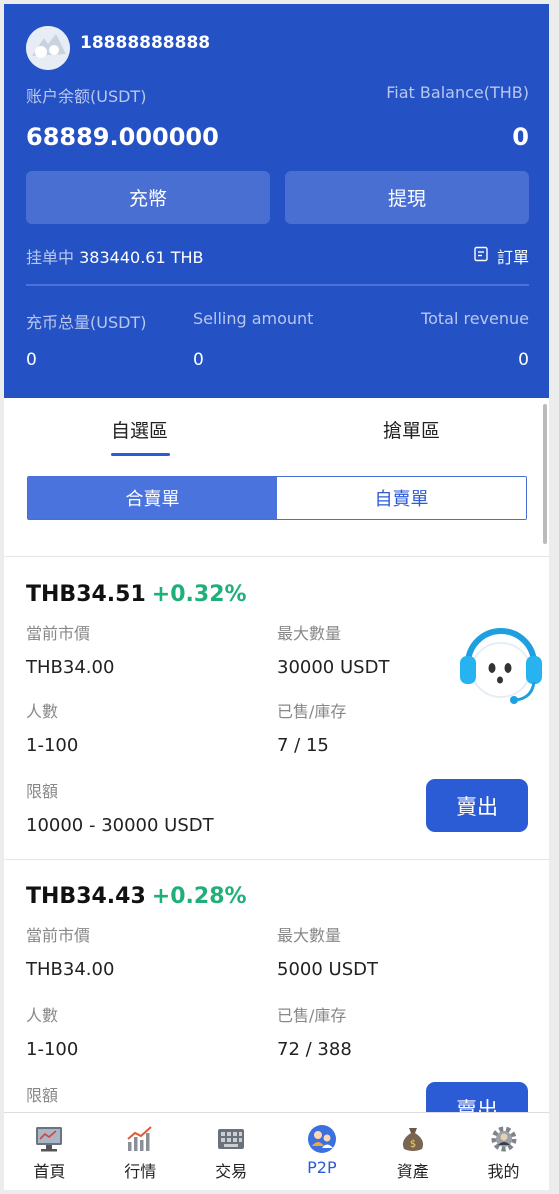 The height and width of the screenshot is (1194, 559). What do you see at coordinates (49, 1139) in the screenshot?
I see `home-monitor-icon` at bounding box center [49, 1139].